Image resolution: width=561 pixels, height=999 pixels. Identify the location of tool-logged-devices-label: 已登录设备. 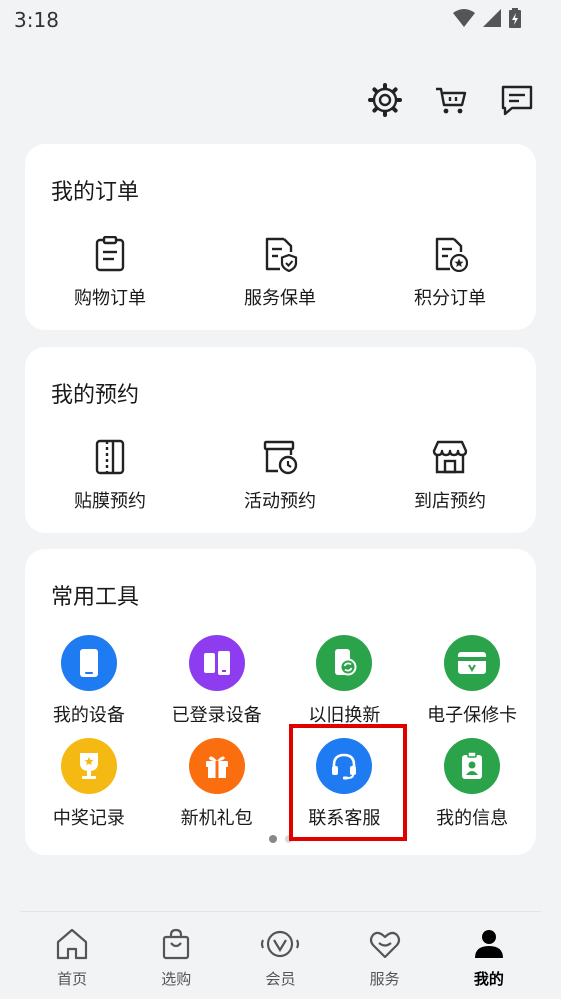
(216, 715).